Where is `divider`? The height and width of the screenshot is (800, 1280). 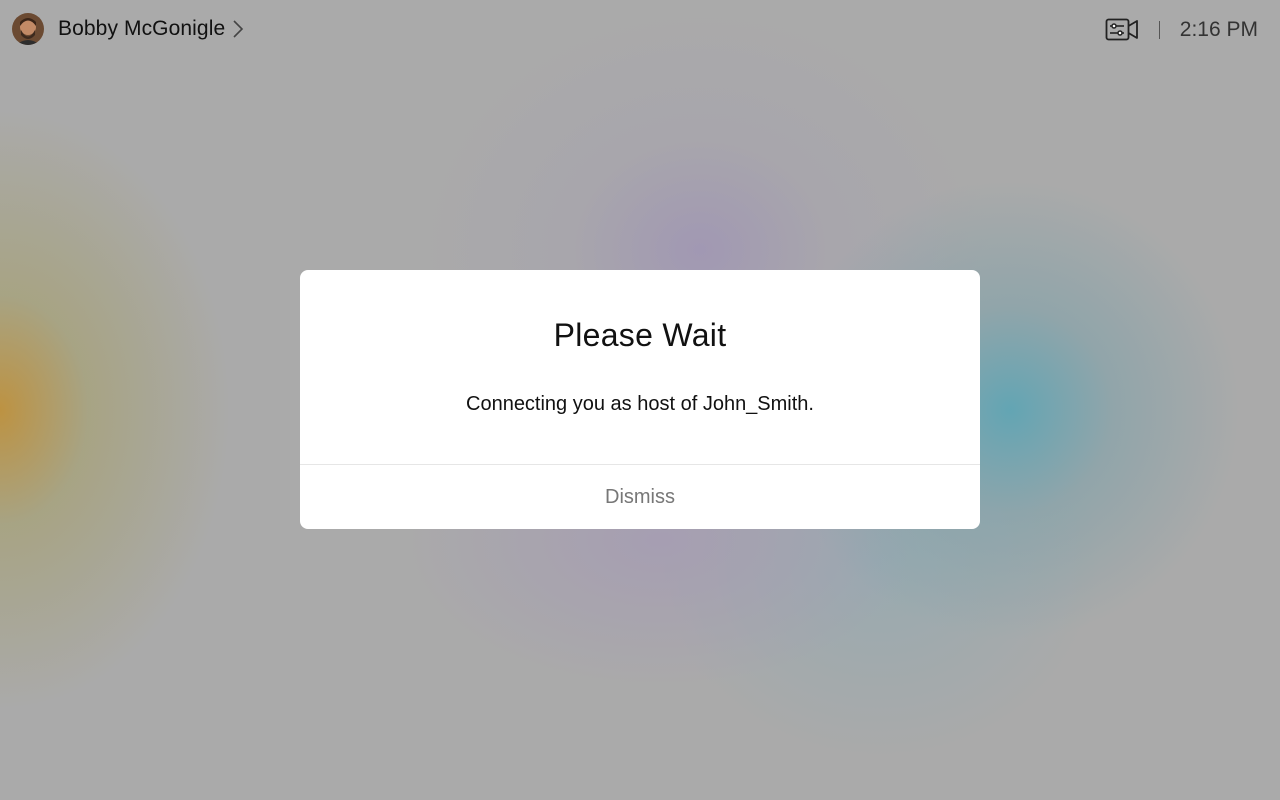 divider is located at coordinates (1159, 30).